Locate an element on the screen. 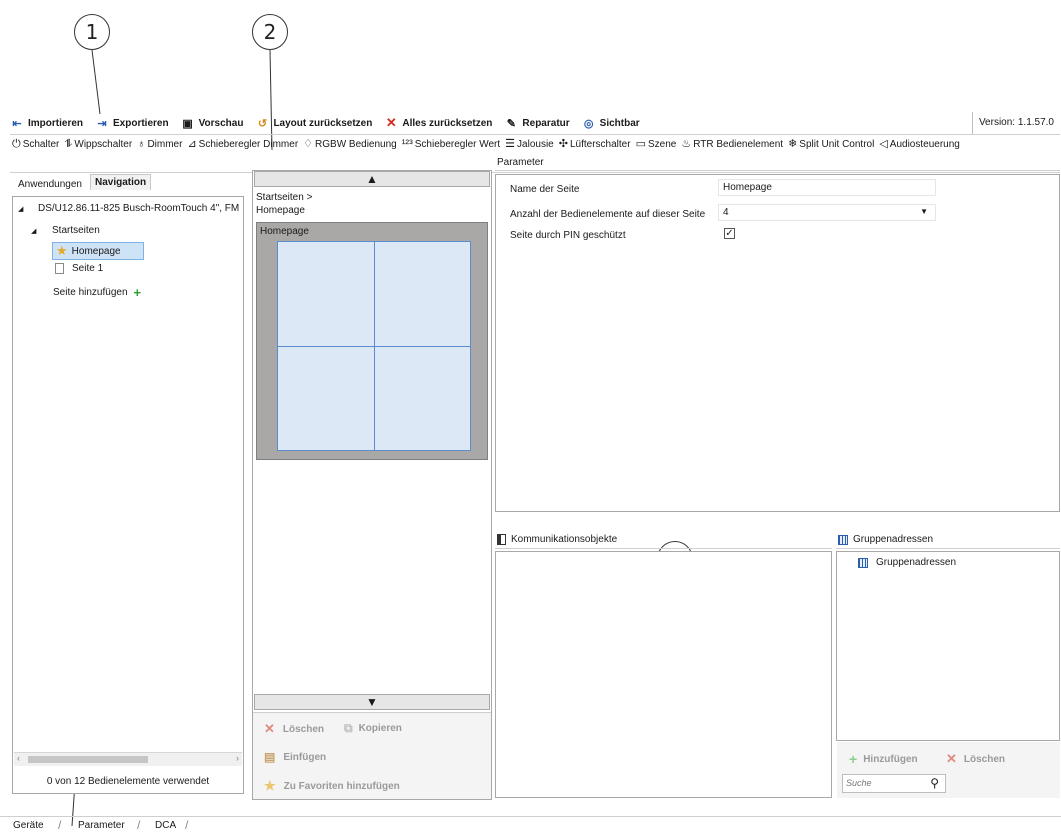  search-icon: ⚲ is located at coordinates (934, 783).